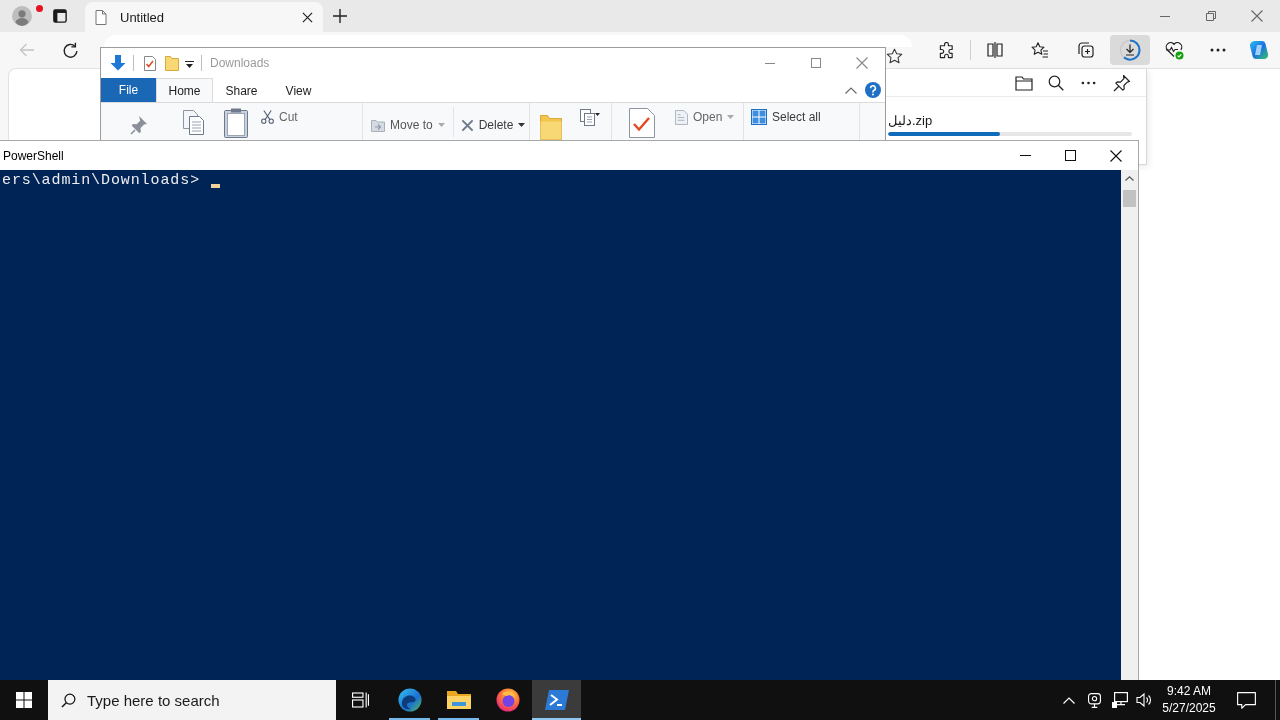 The width and height of the screenshot is (1280, 720). Describe the element at coordinates (204, 17) in the screenshot. I see `browser-tab: Untitled` at that location.